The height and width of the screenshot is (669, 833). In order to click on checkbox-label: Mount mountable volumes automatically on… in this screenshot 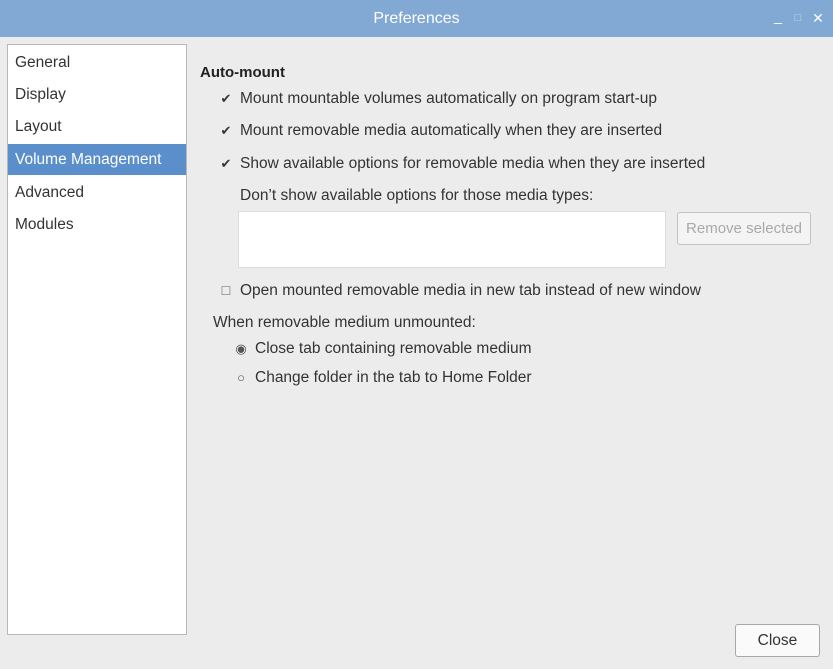, I will do `click(448, 98)`.